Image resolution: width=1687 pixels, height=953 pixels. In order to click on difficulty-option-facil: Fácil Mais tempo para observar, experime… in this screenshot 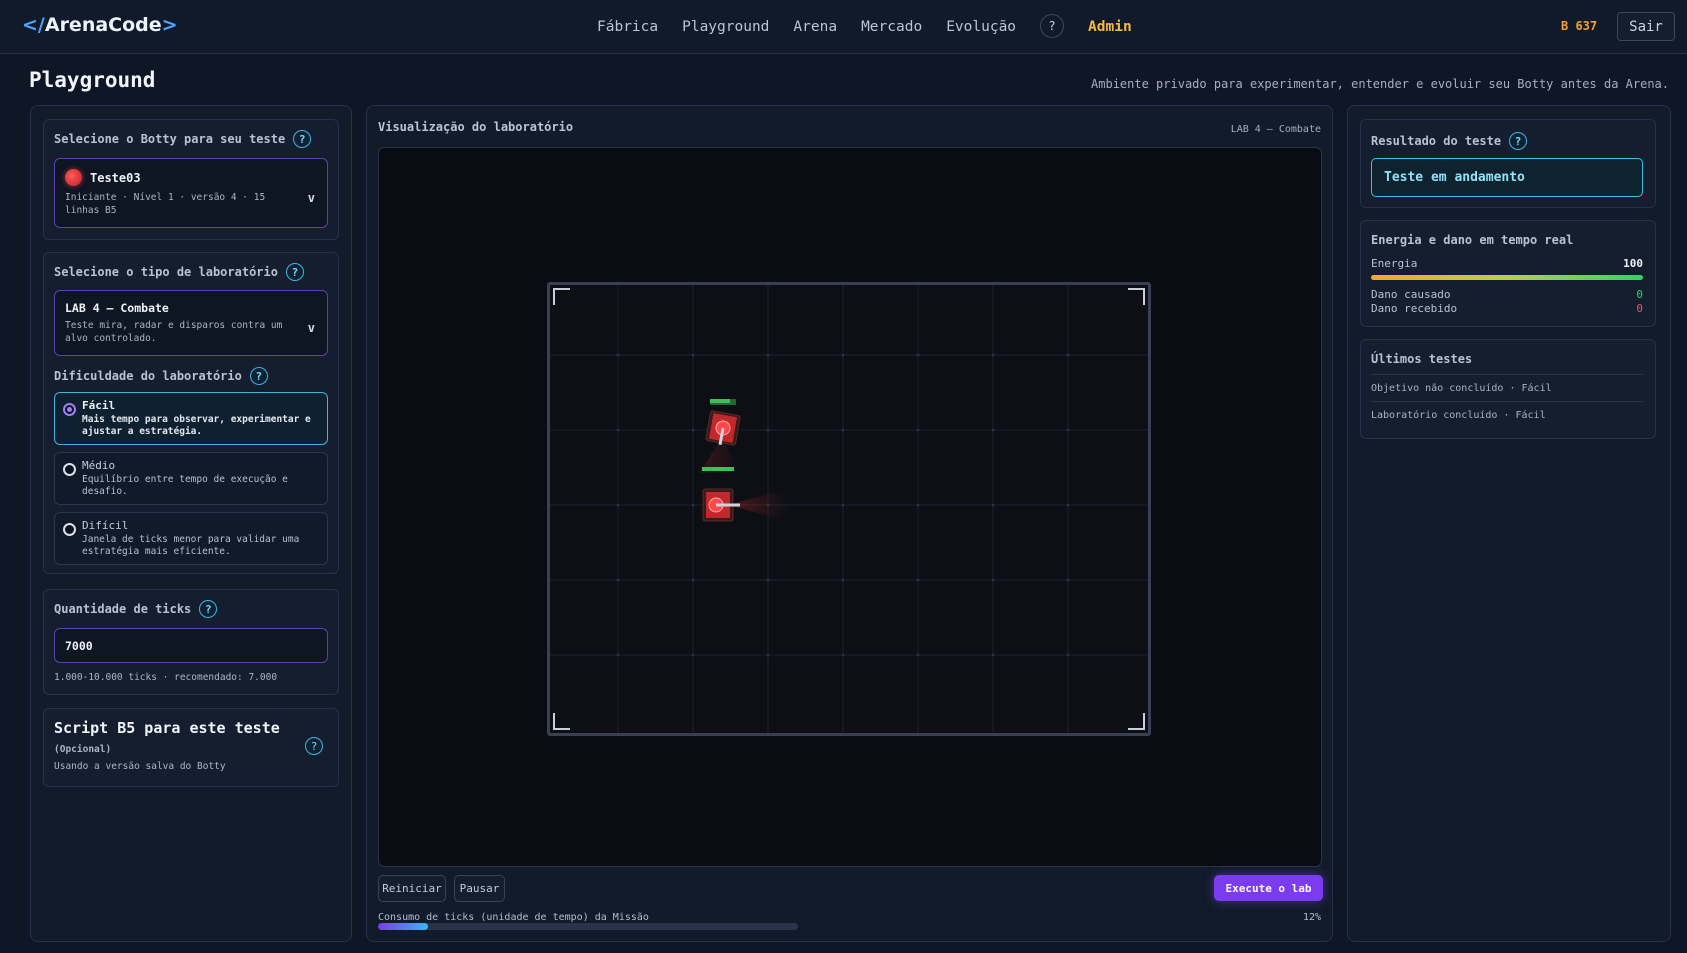, I will do `click(191, 418)`.